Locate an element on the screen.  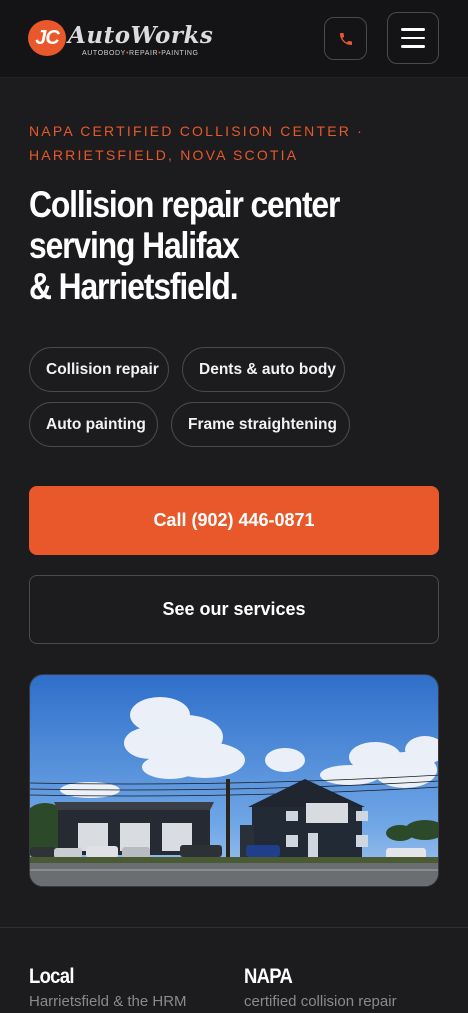
chip-collision-repair: Collision repair is located at coordinates (99, 369).